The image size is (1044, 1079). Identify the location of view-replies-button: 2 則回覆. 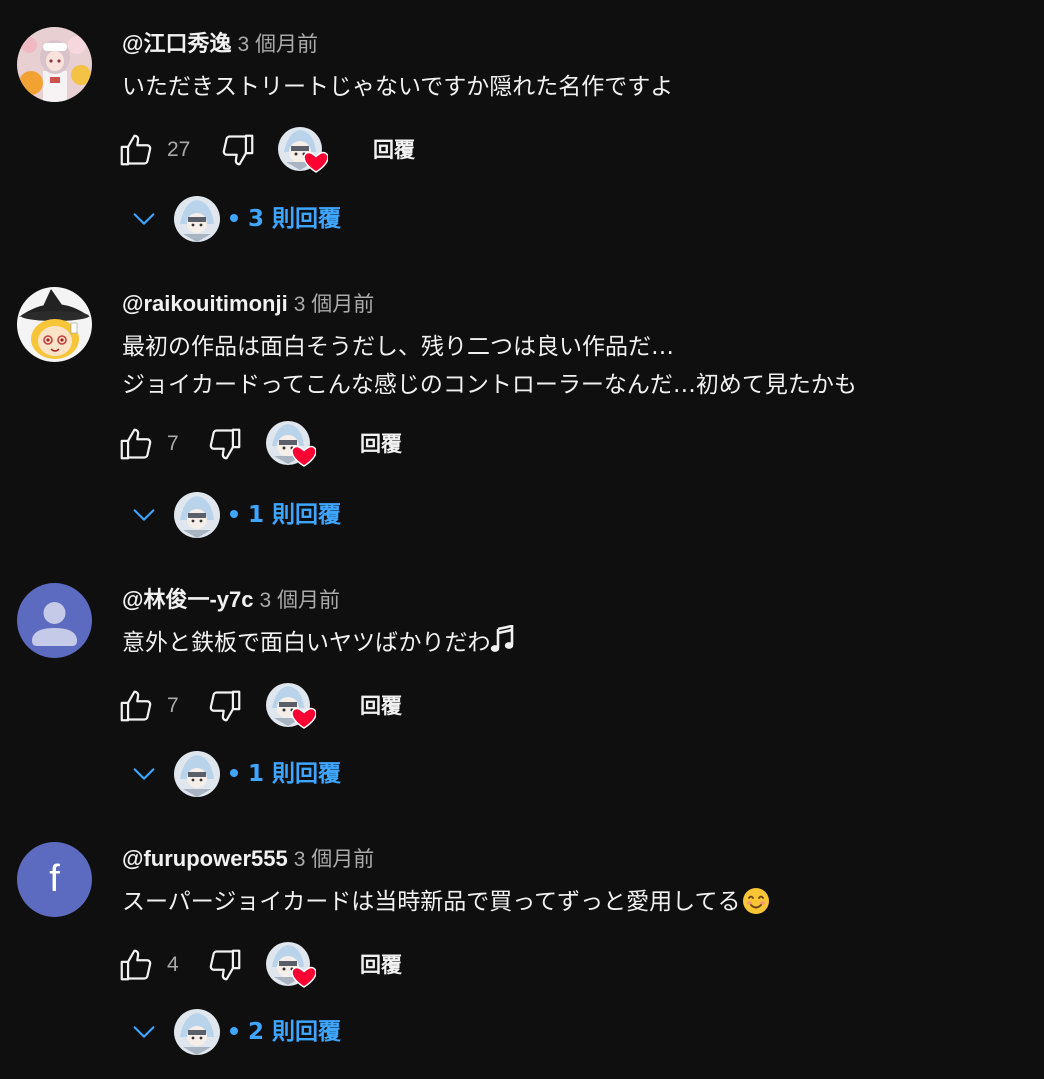
(326, 1032).